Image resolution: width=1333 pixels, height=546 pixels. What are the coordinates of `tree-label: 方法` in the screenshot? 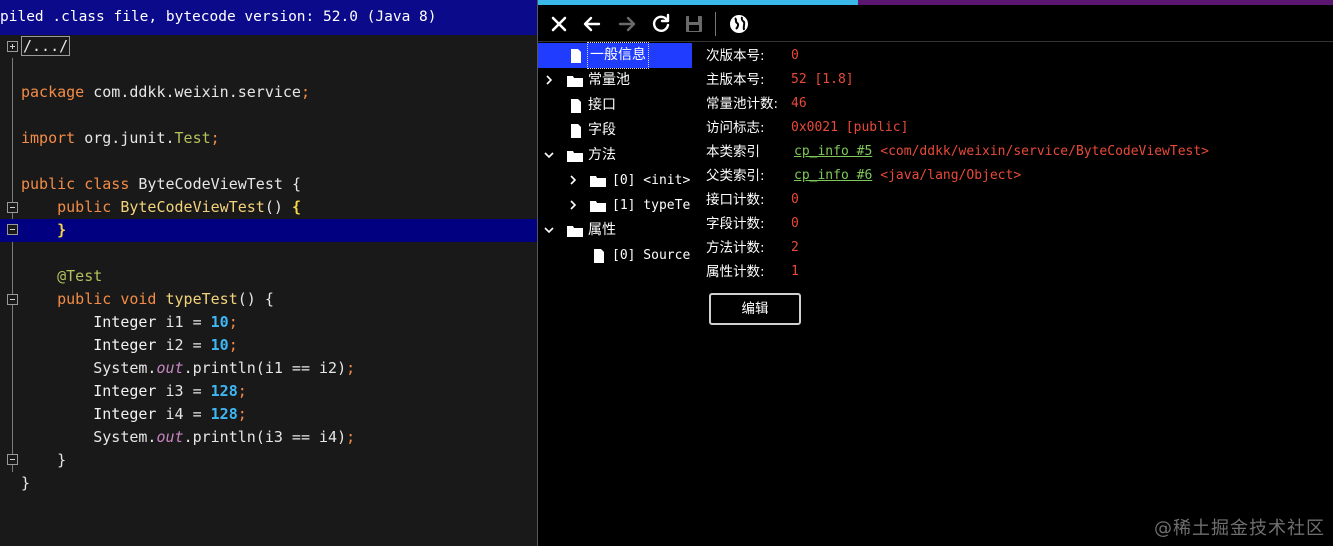 It's located at (602, 155).